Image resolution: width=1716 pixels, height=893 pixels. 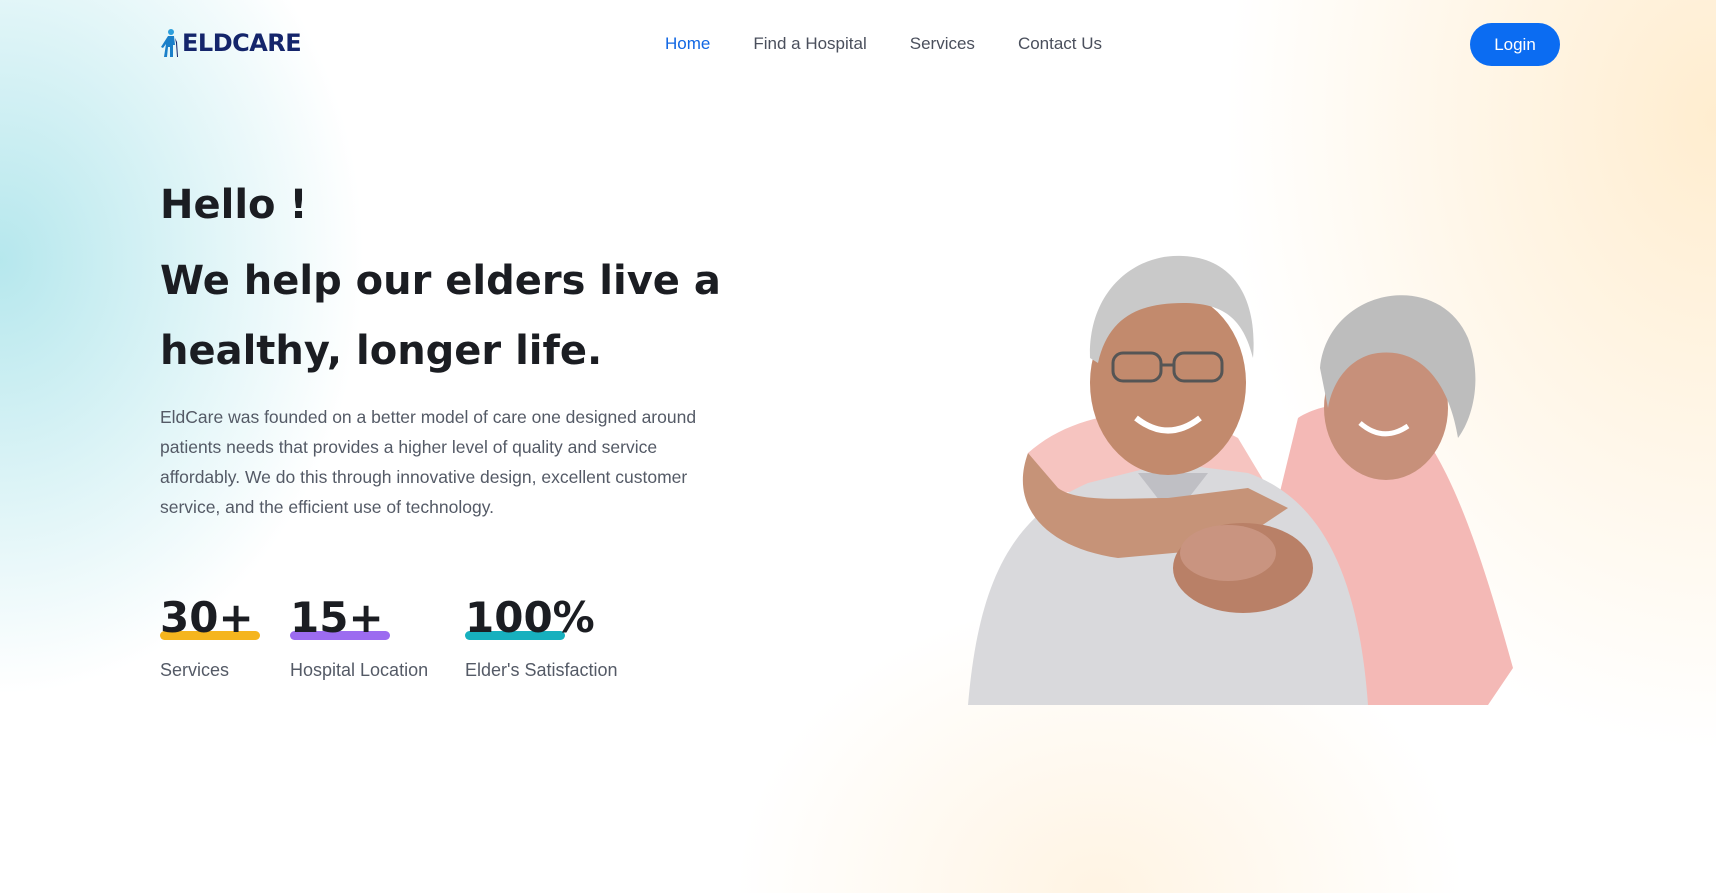 I want to click on stat-services: 30+ Services, so click(x=210, y=636).